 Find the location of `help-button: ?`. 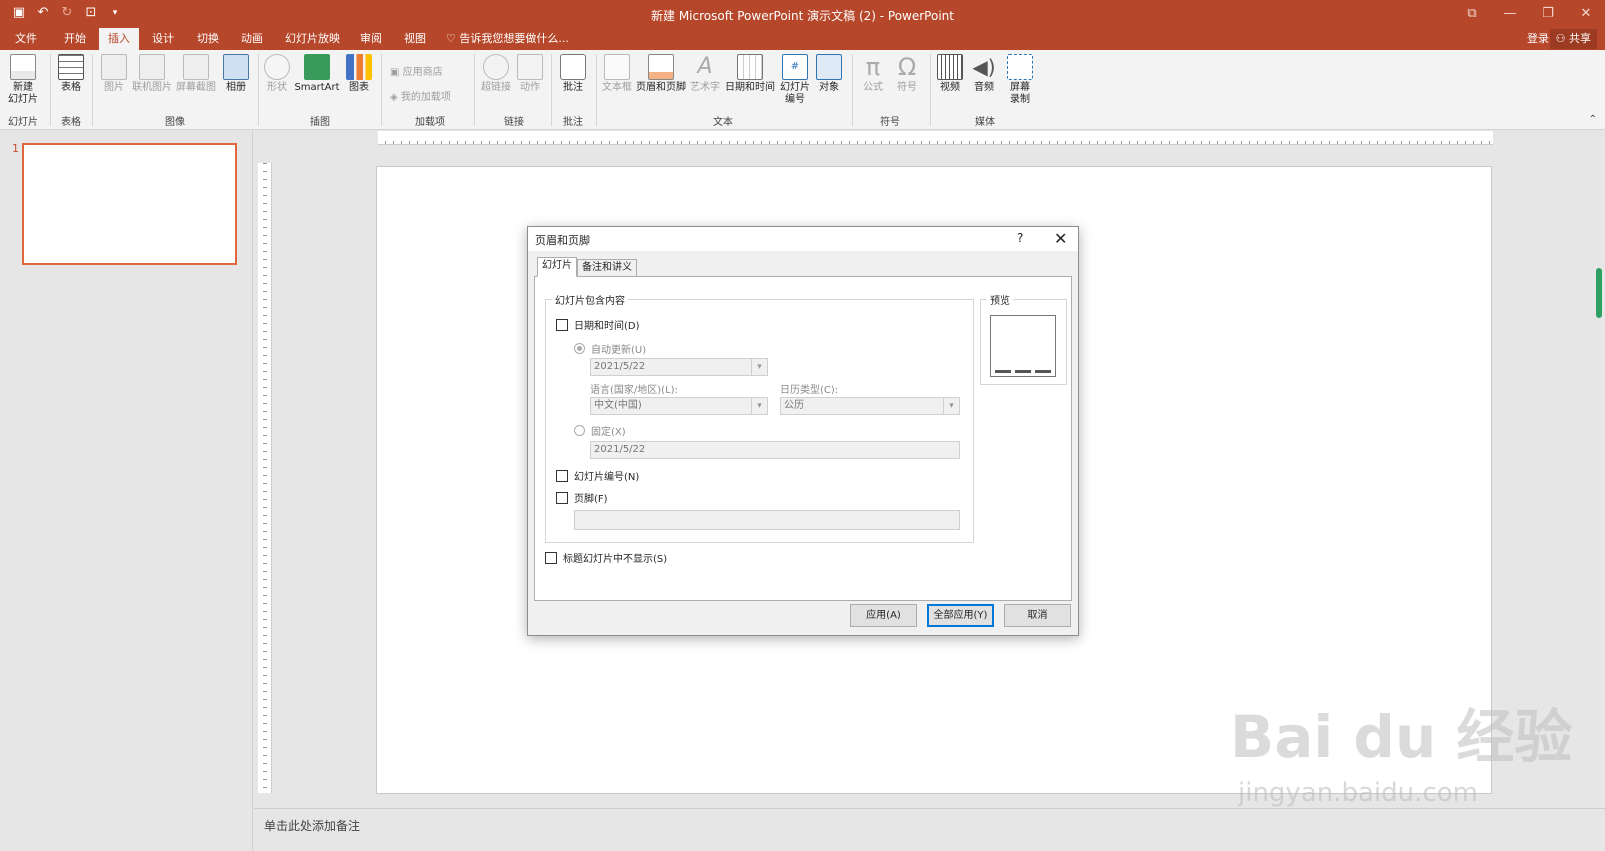

help-button: ? is located at coordinates (1020, 238).